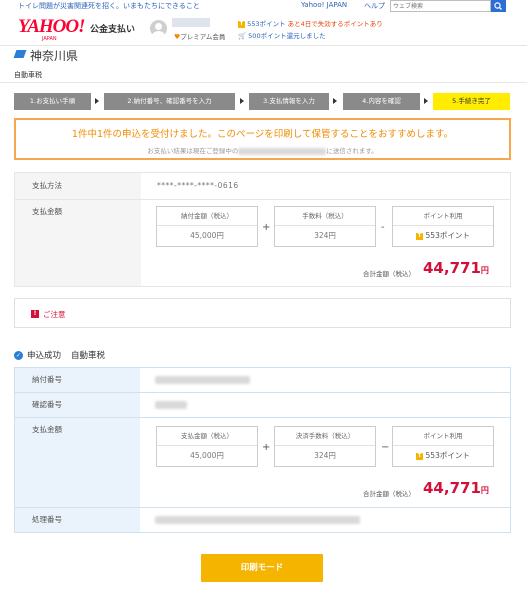 The height and width of the screenshot is (600, 527). What do you see at coordinates (324, 5) in the screenshot?
I see `yahoo-japan-link: Yahoo! JAPAN` at bounding box center [324, 5].